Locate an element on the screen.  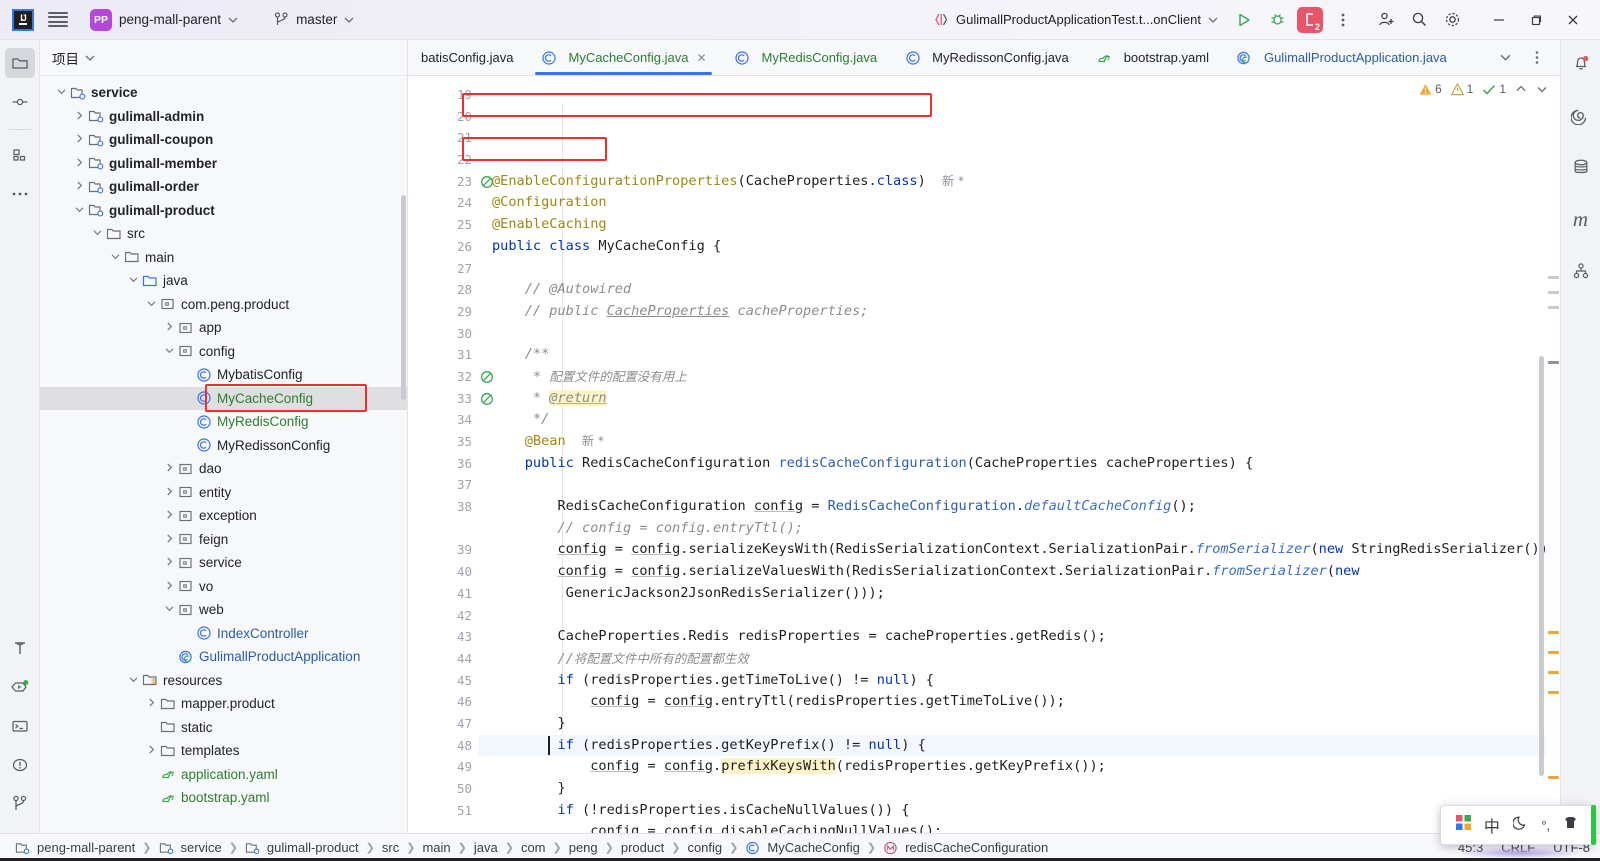
tree-item-gulimall-order: gulimall-order is located at coordinates (223, 187).